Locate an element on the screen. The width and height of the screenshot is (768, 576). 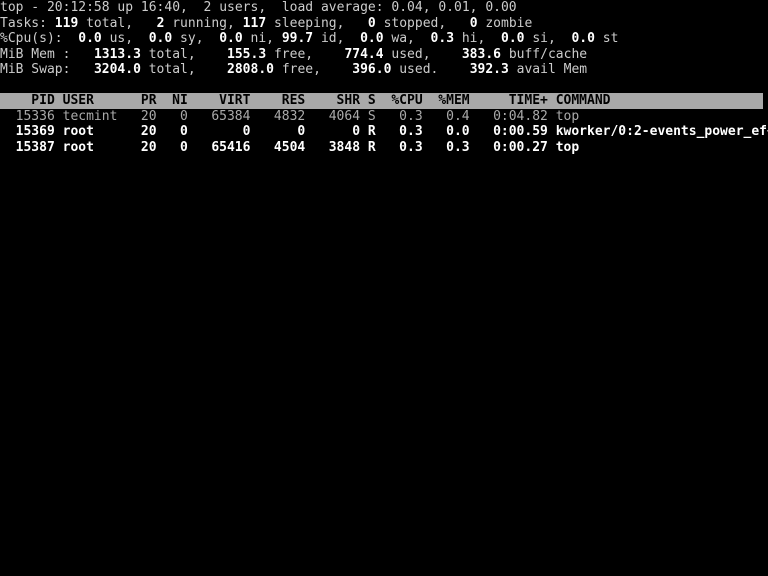
cpu-us-label: us, is located at coordinates (121, 38).